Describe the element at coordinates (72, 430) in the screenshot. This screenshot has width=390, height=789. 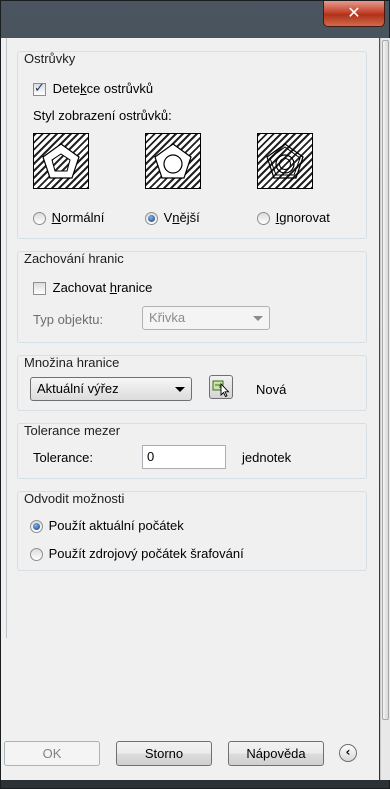
I see `gap-tolerance-title: Tolerance mezer` at that location.